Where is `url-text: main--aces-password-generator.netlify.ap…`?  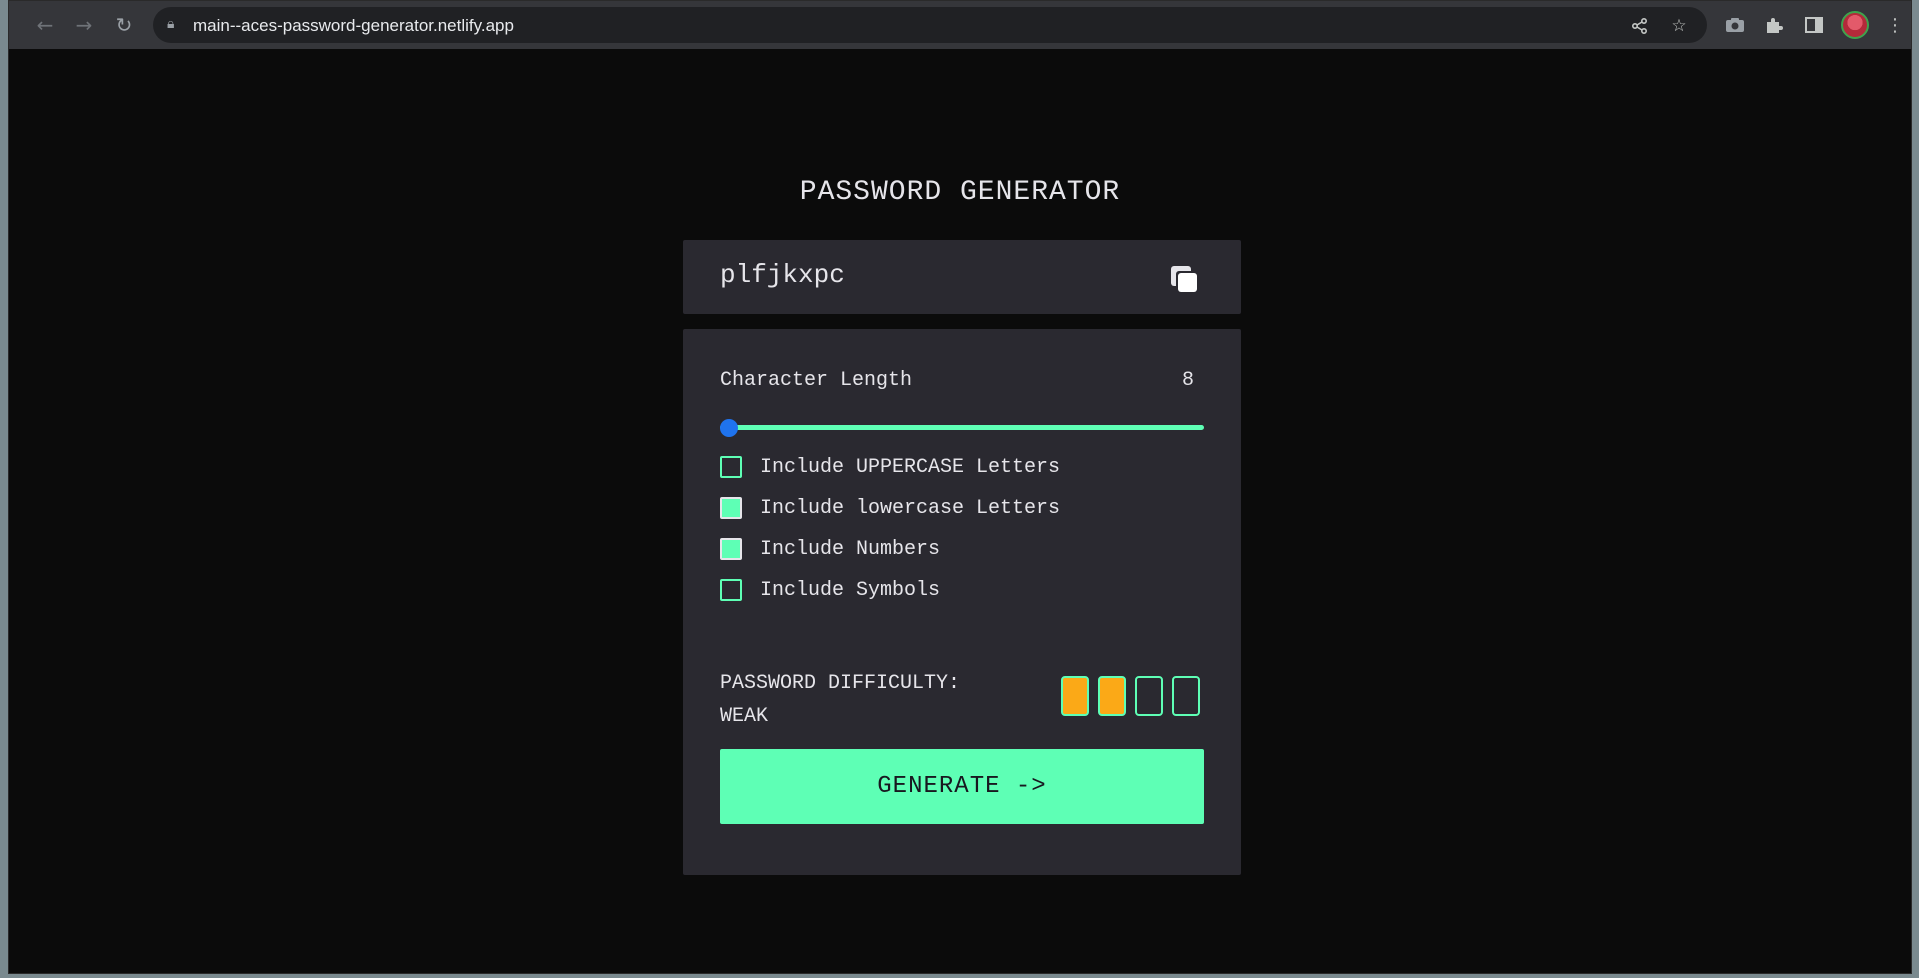
url-text: main--aces-password-generator.netlify.ap… is located at coordinates (353, 26).